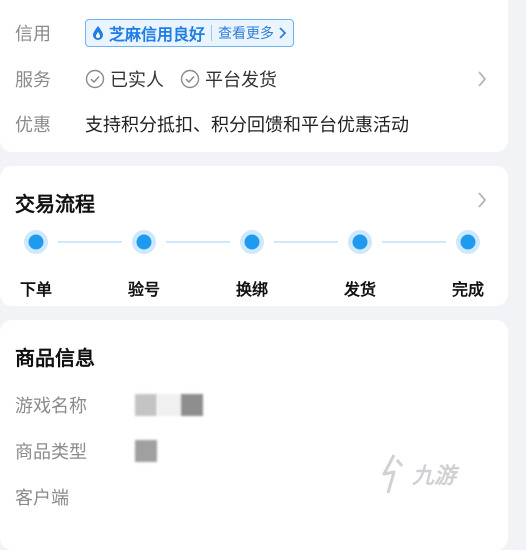 This screenshot has height=550, width=526. I want to click on jiuyou-logo-icon, so click(393, 474).